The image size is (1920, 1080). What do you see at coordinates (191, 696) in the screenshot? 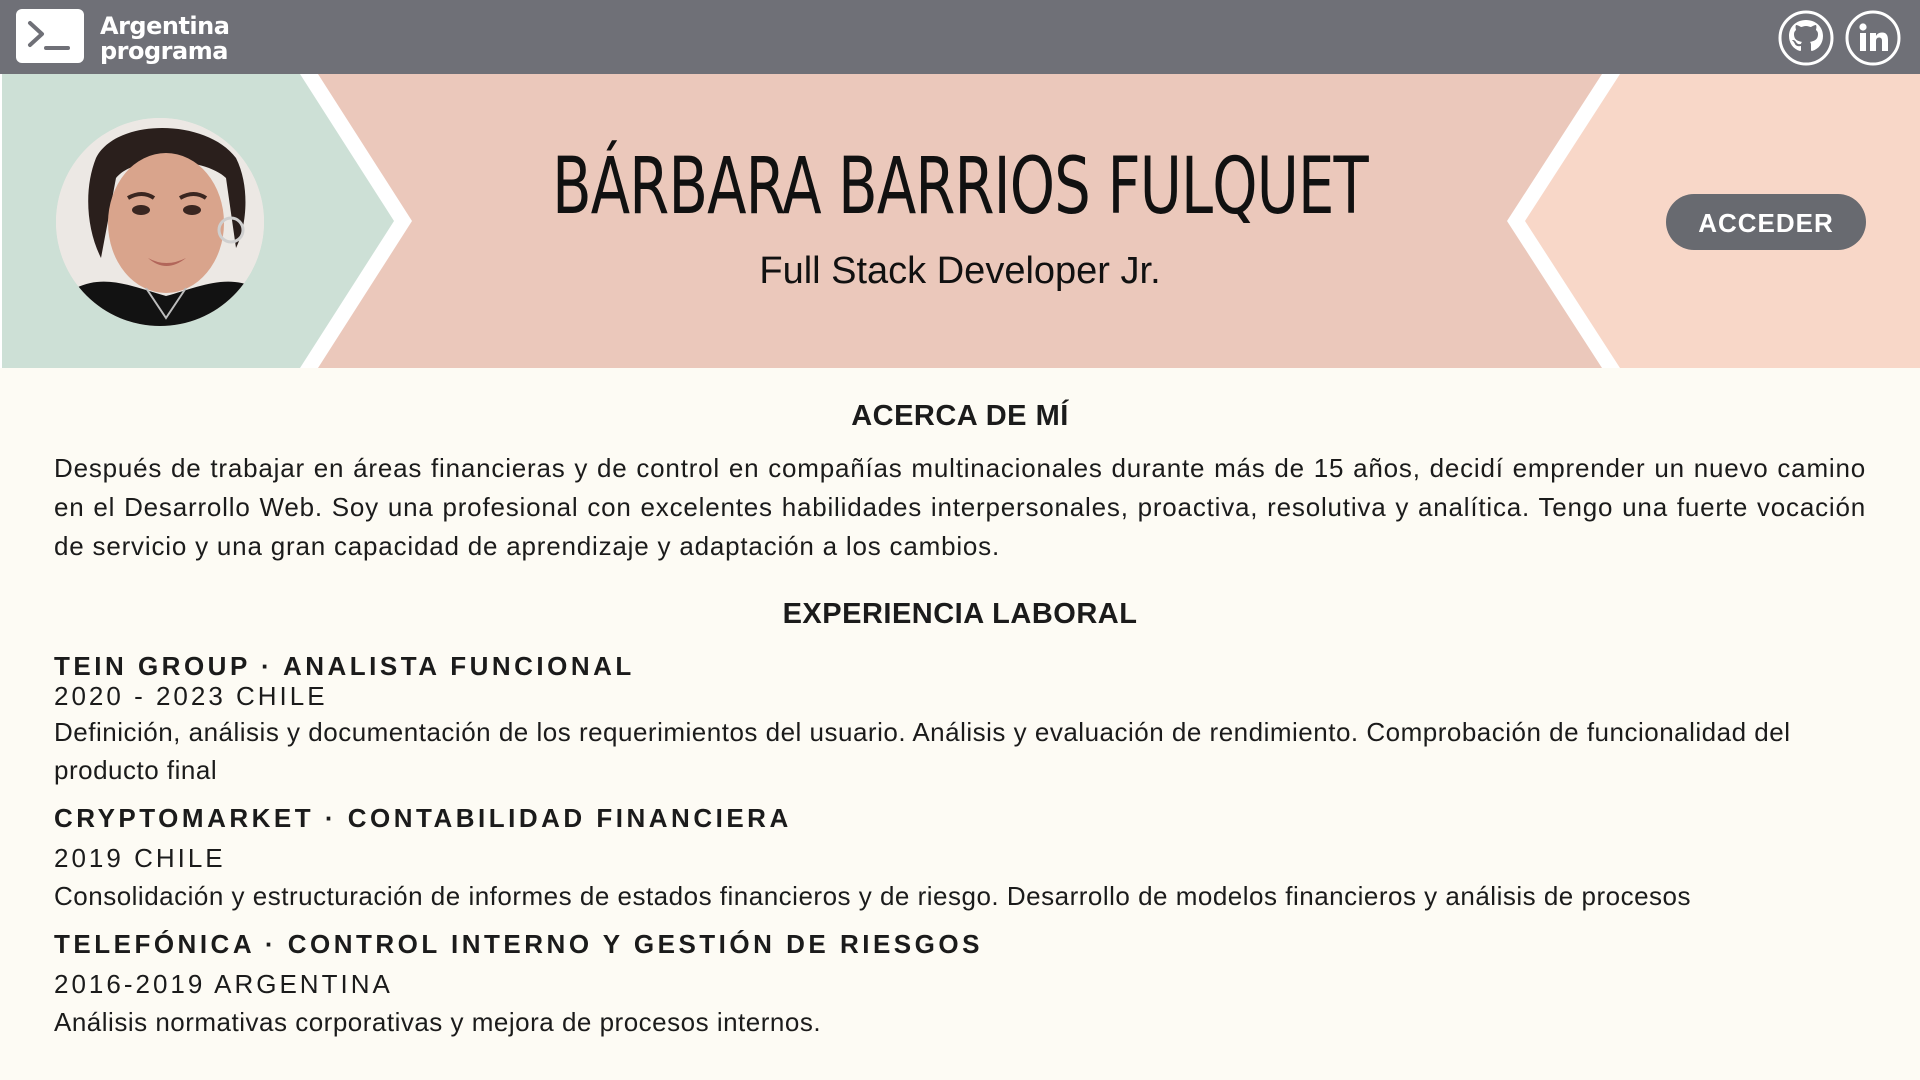
I see `job-date: 2020 - 2023 CHILE` at bounding box center [191, 696].